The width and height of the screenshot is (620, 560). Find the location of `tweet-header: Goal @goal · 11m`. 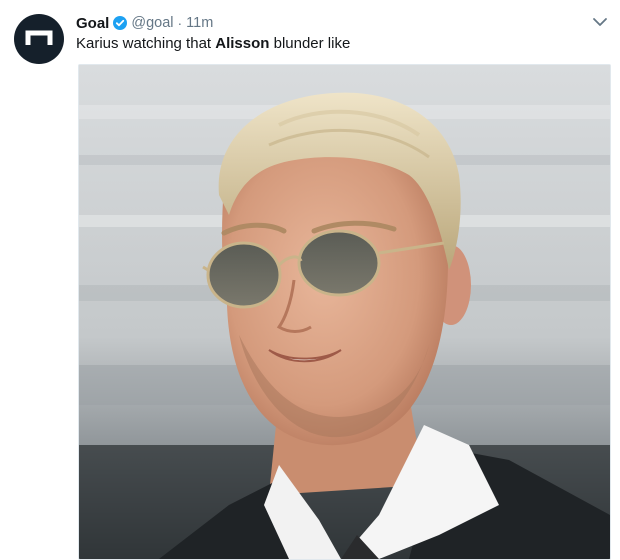

tweet-header: Goal @goal · 11m is located at coordinates (144, 23).